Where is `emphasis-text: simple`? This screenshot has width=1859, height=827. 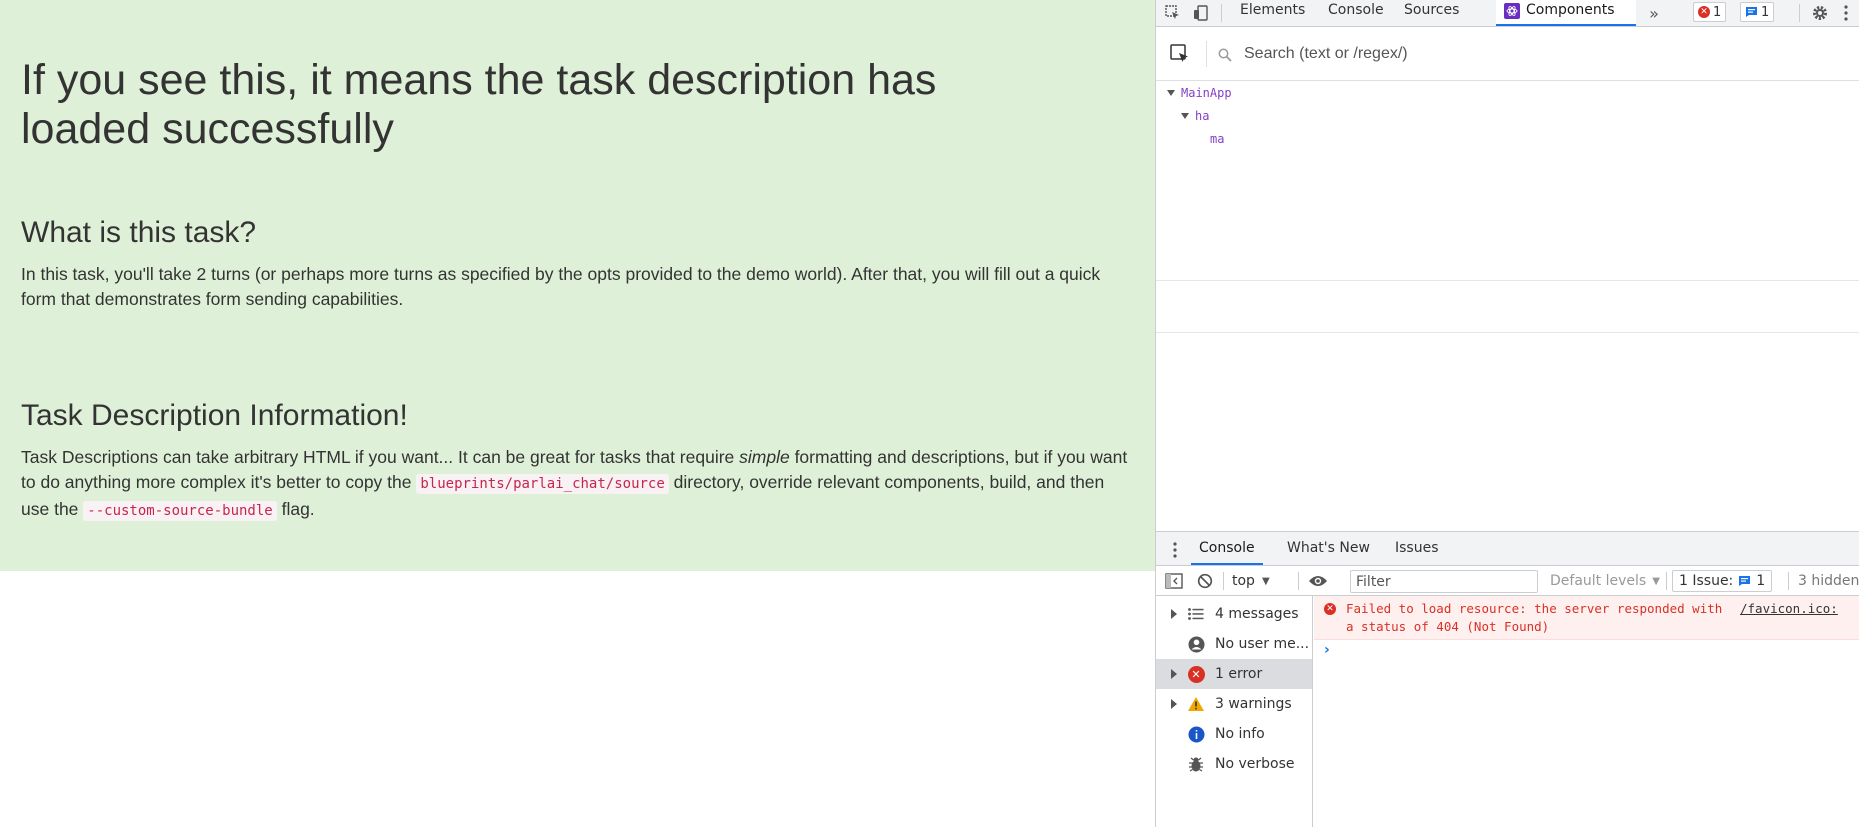
emphasis-text: simple is located at coordinates (764, 457).